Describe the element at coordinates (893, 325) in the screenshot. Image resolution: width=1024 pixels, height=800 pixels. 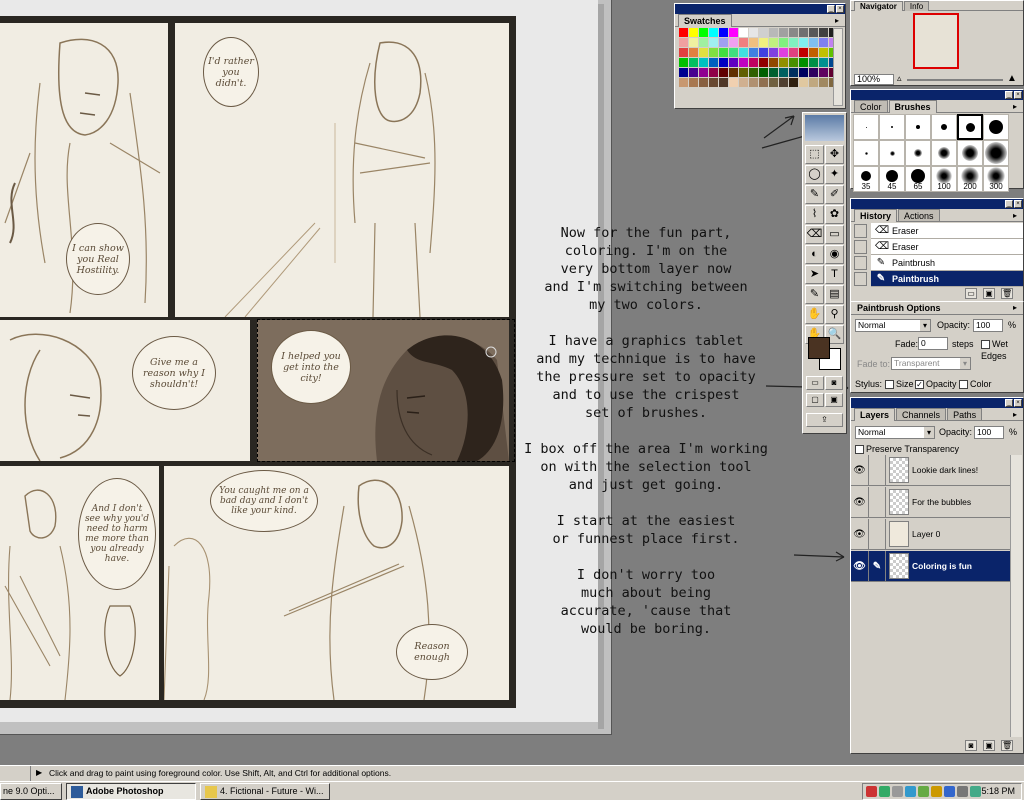
I see `blend-mode-dropdown: Normal` at that location.